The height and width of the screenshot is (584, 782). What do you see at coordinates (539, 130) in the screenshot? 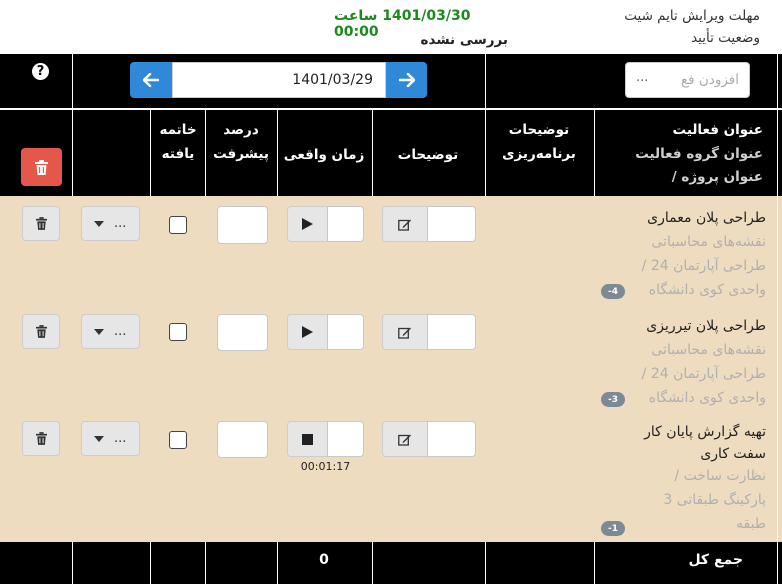
I see `col-planning-desc-line1: توضیحات` at bounding box center [539, 130].